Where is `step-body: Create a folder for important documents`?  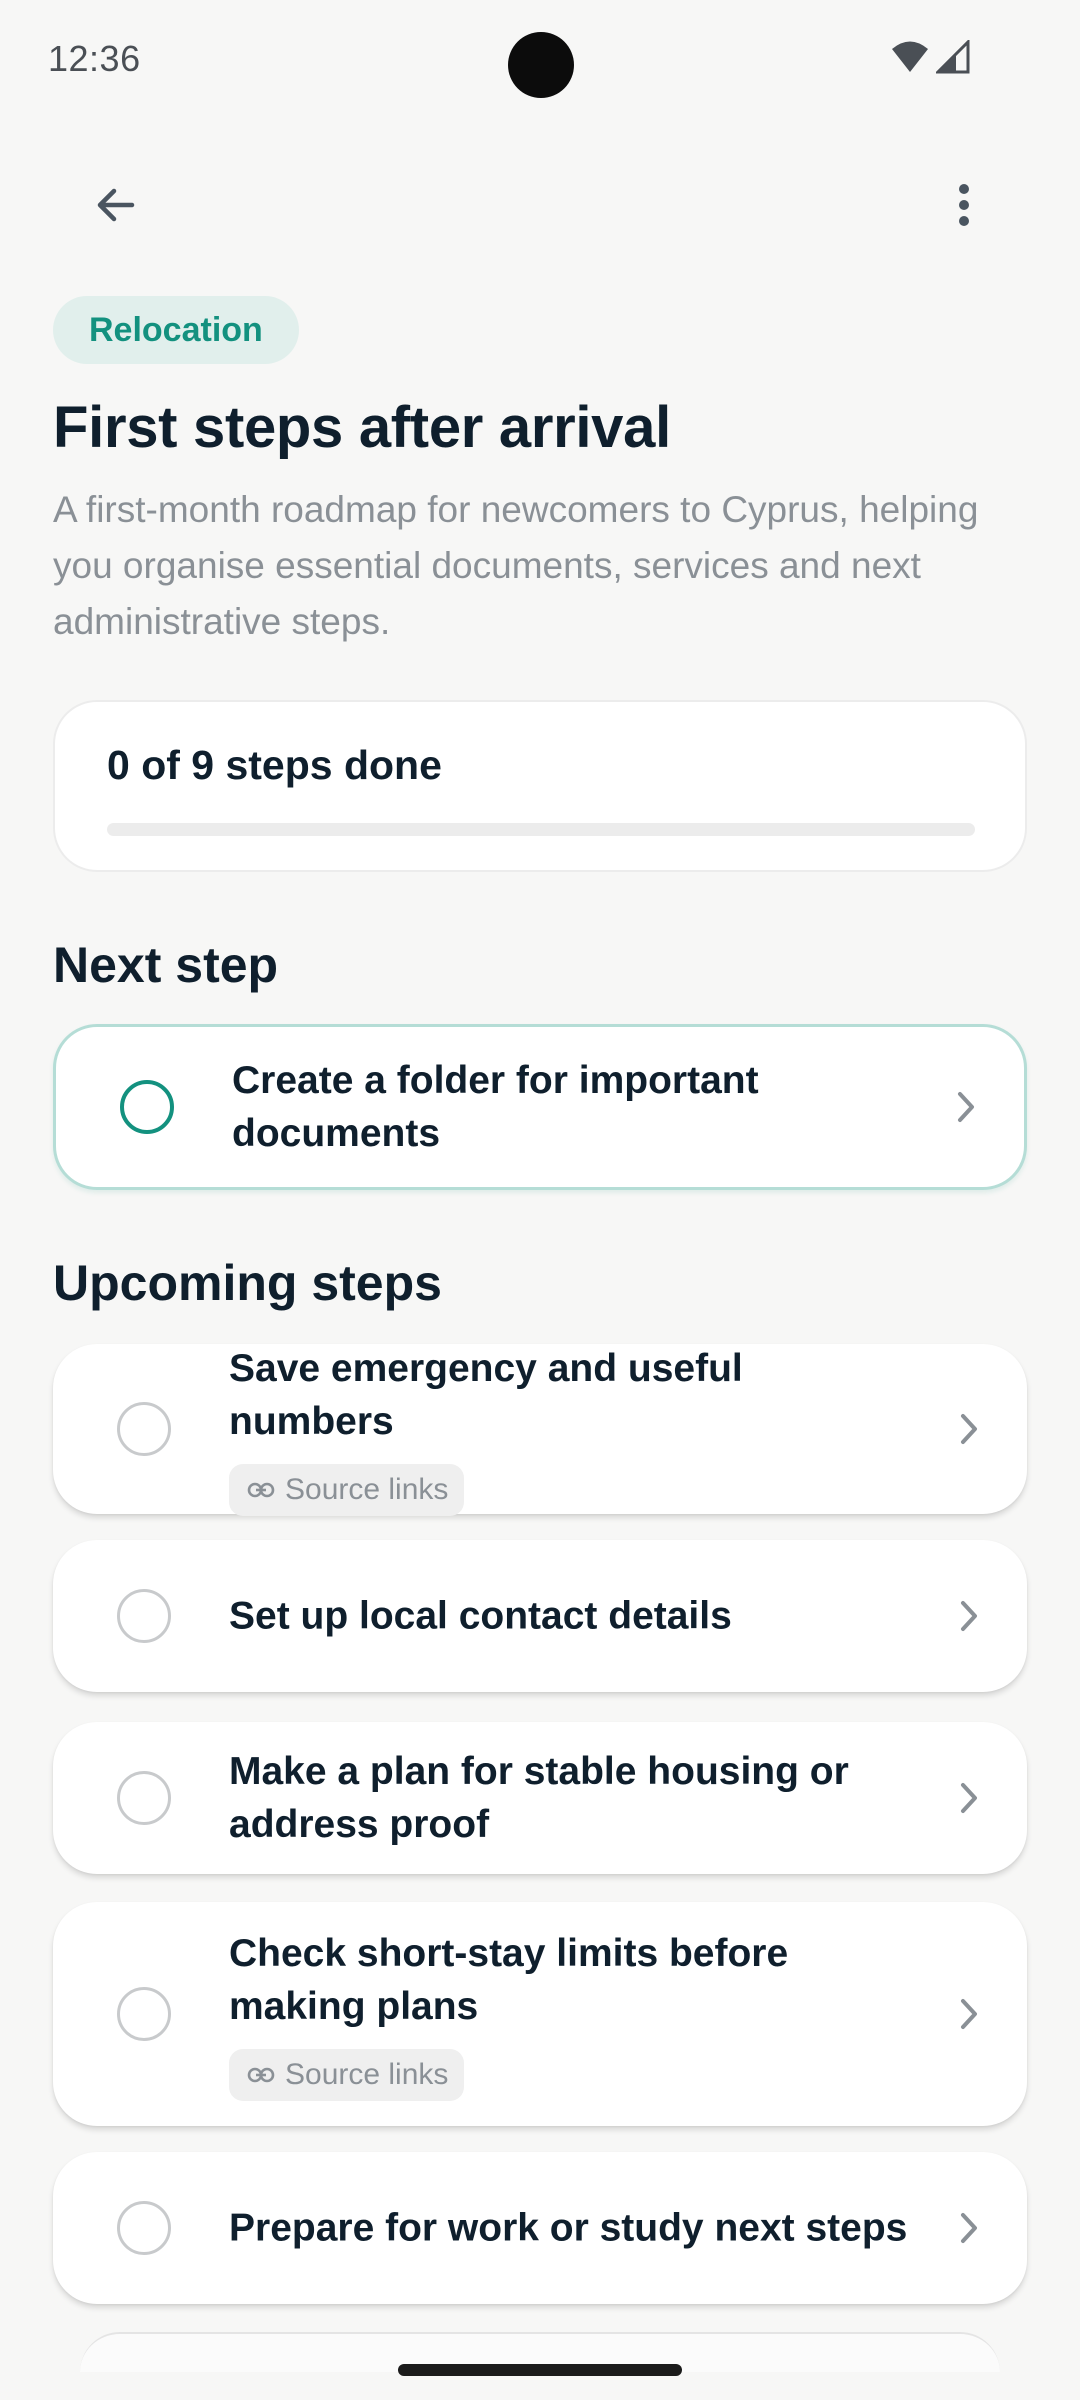 step-body: Create a folder for important documents is located at coordinates (573, 1107).